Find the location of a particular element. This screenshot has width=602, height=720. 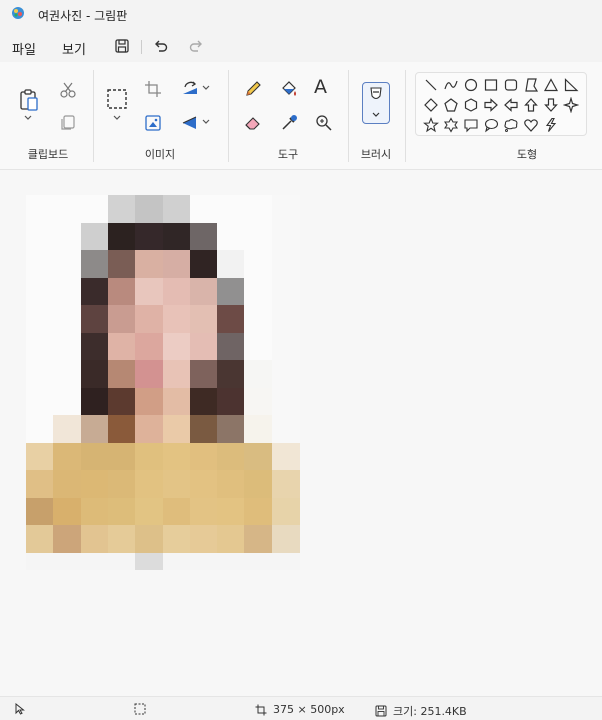

polygon-shape-icon is located at coordinates (531, 85).